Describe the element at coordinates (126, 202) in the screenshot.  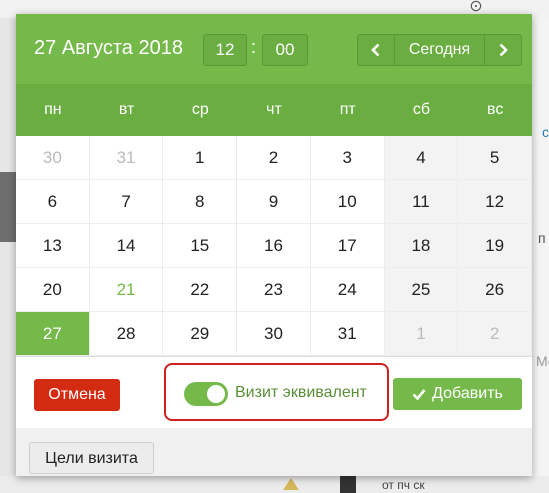
I see `day-cell: 7` at that location.